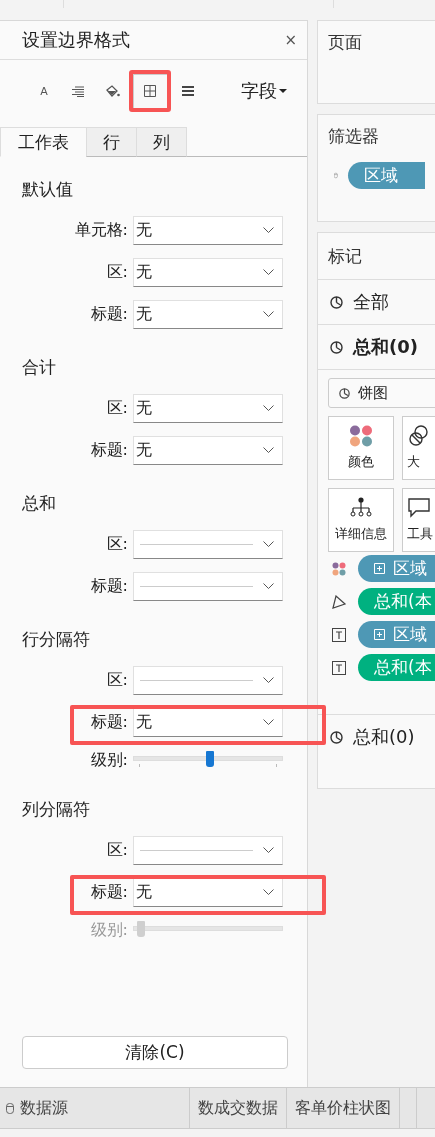  Describe the element at coordinates (76, 40) in the screenshot. I see `panel-title: 设置边界格式` at that location.